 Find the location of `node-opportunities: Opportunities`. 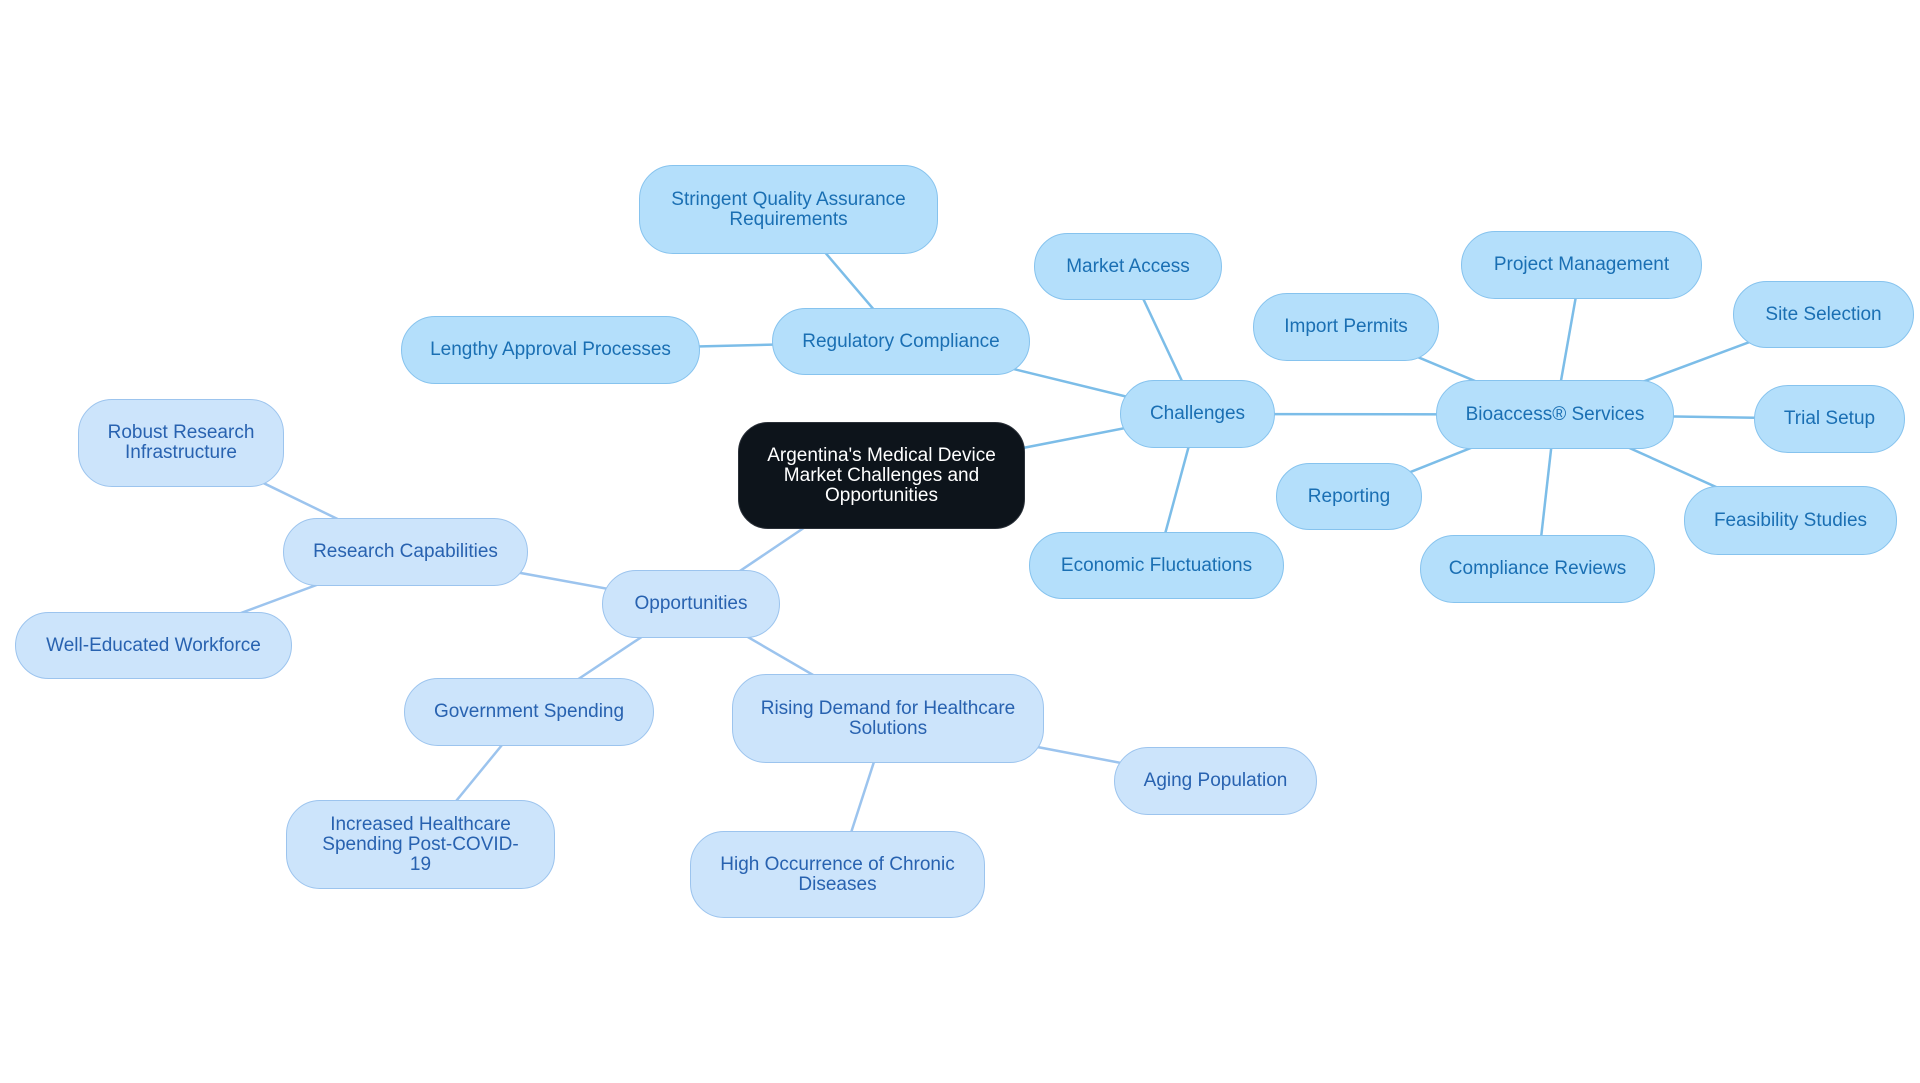

node-opportunities: Opportunities is located at coordinates (691, 604).